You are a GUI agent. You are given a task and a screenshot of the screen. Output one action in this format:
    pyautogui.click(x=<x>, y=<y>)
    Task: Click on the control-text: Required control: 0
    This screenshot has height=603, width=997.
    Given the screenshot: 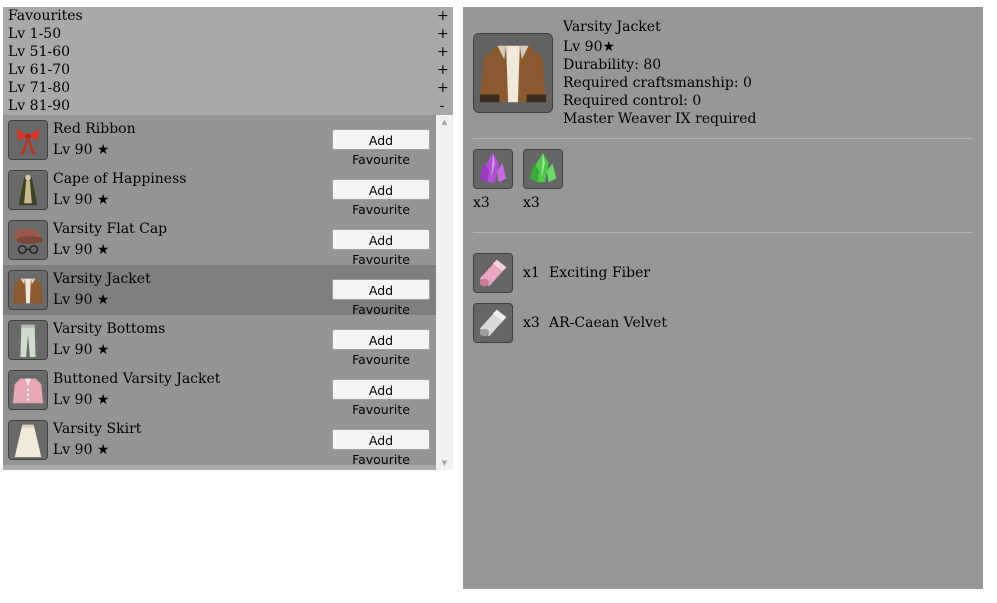 What is the action you would take?
    pyautogui.click(x=632, y=101)
    